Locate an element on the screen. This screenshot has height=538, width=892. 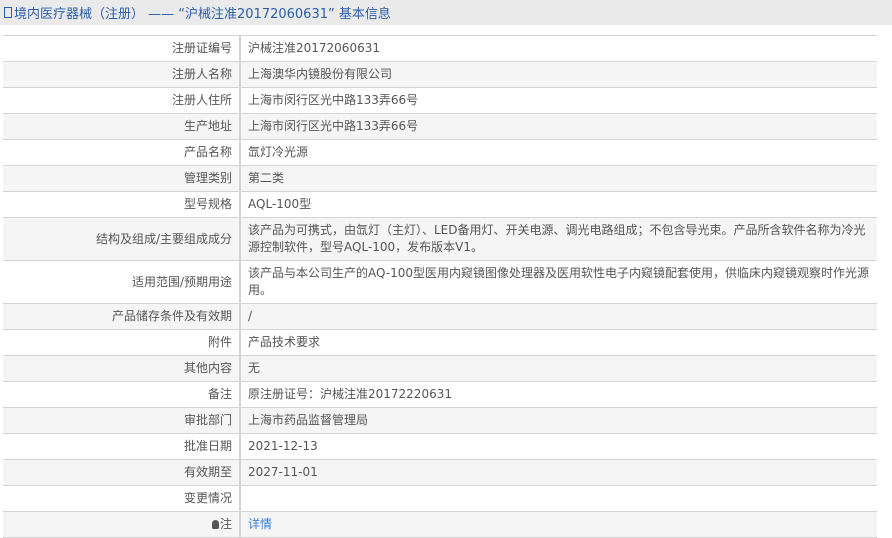
row-value: 产品技术要求 is located at coordinates (558, 342).